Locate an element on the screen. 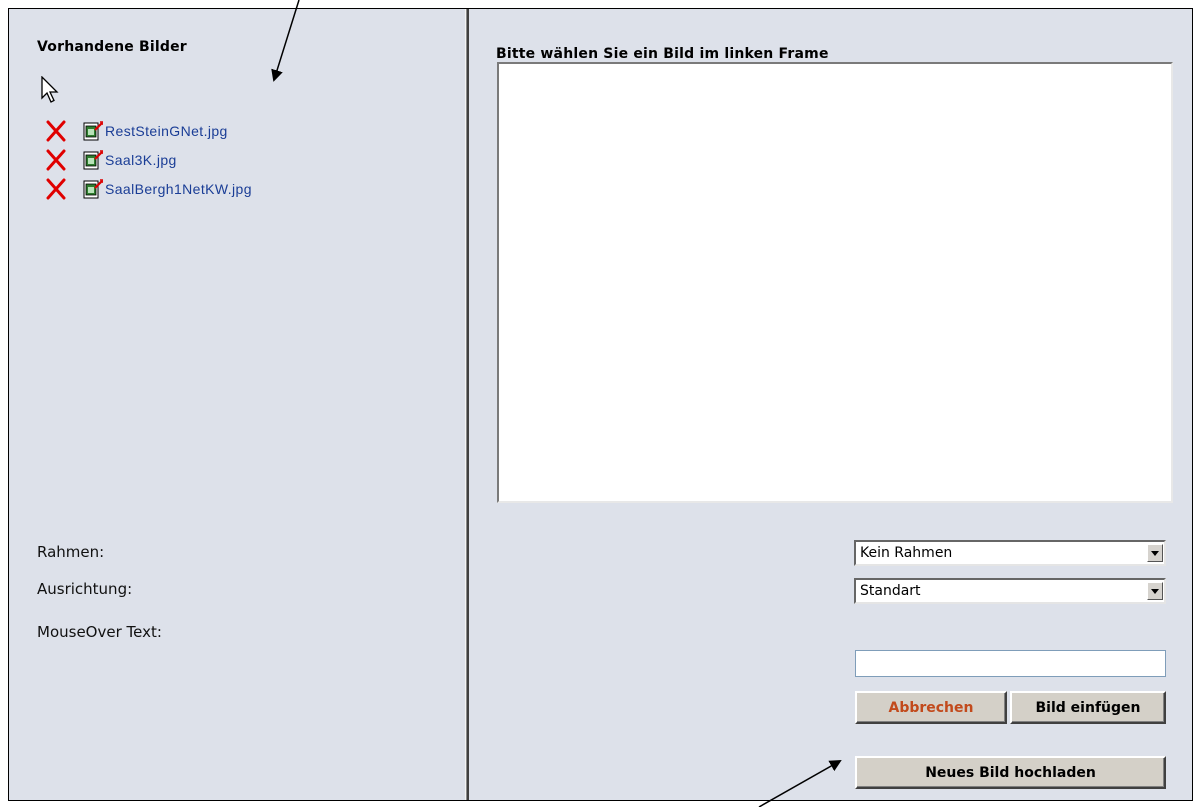 This screenshot has width=1199, height=807. list-item: RestSteinGNet.jpg is located at coordinates (148, 130).